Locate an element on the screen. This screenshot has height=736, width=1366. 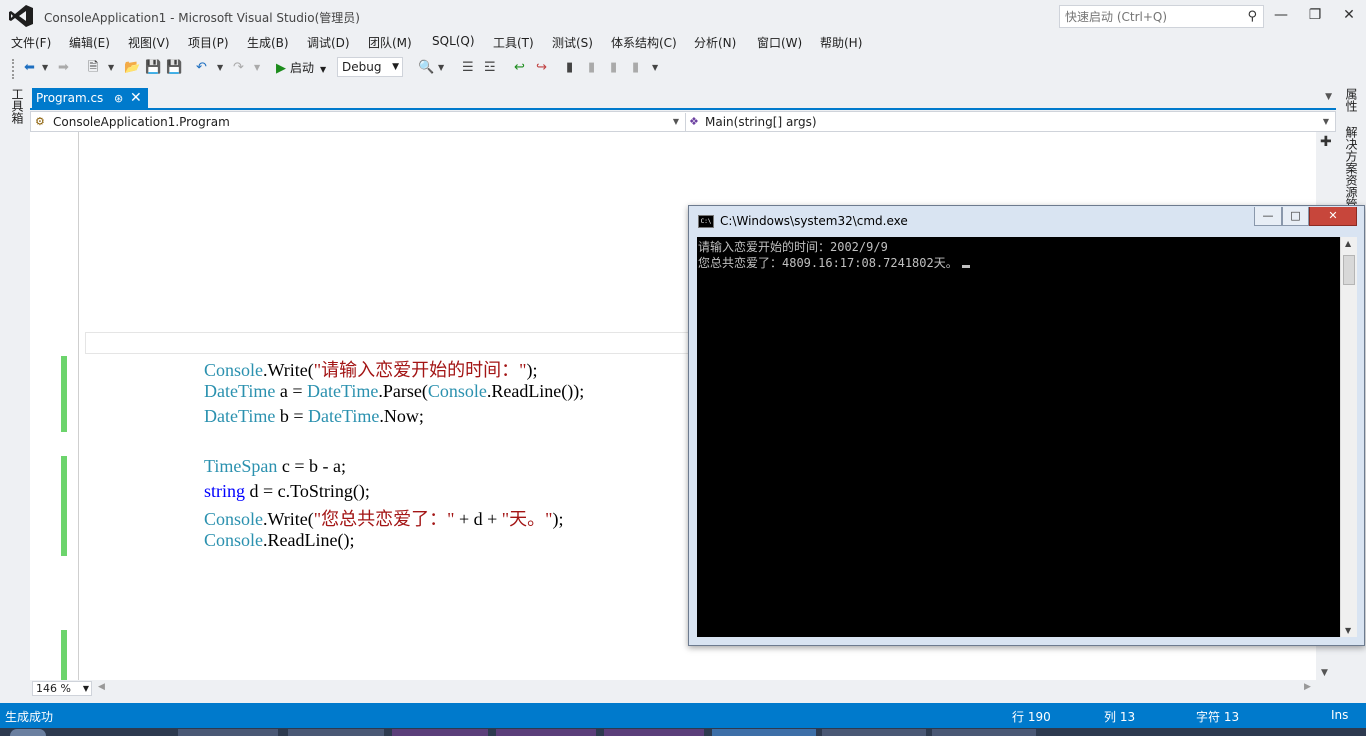
start-debugging-button: ▶ 启动 ▼ is located at coordinates (301, 68).